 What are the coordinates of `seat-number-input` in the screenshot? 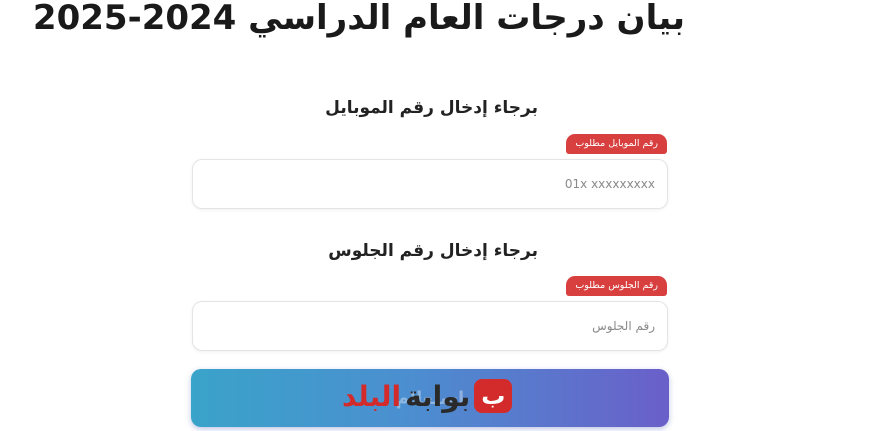 It's located at (430, 326).